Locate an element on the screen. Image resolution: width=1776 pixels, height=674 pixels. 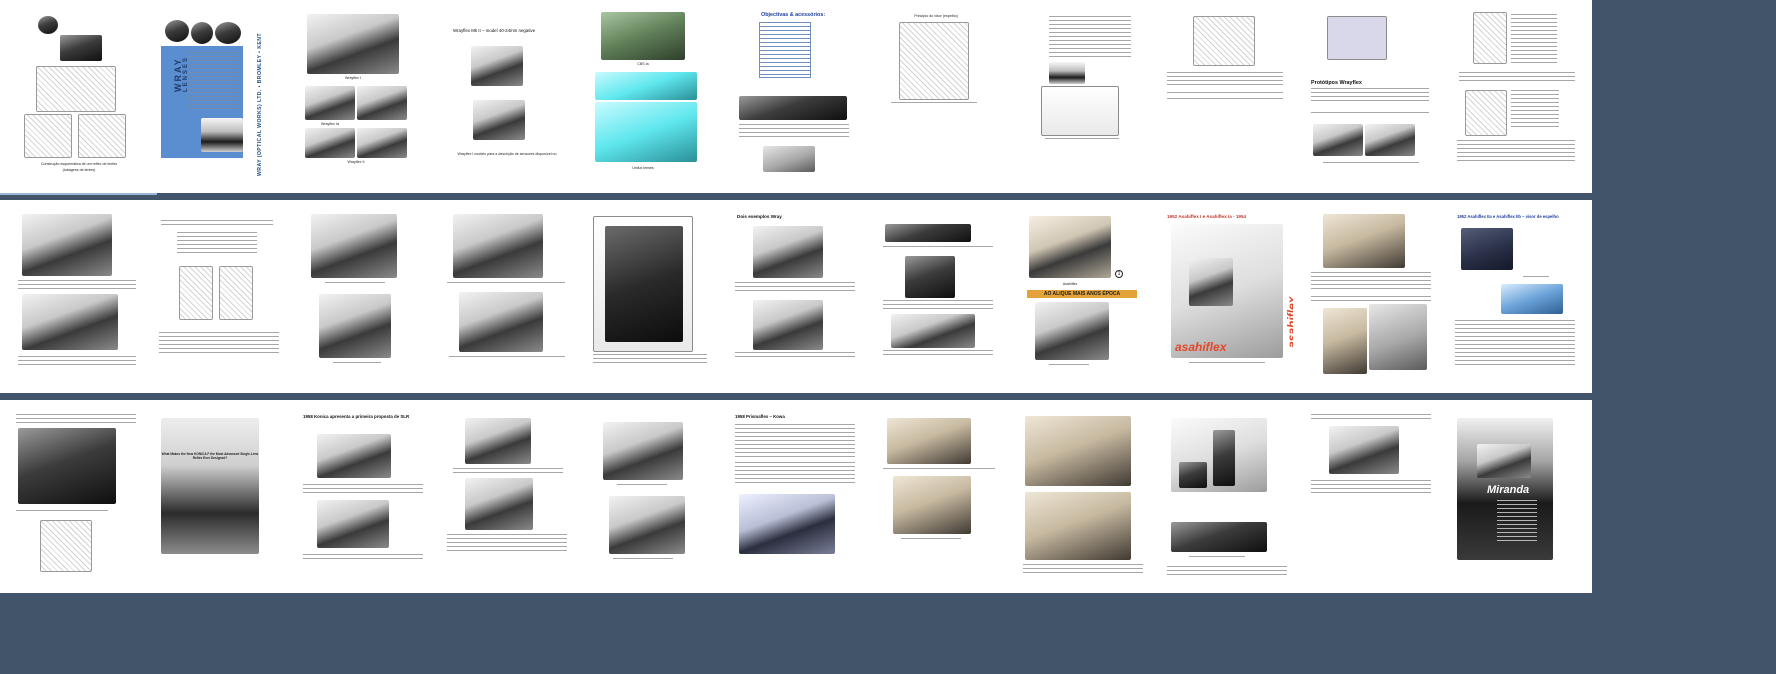
page-thumbnail: Wrayflex I Wrayflex Ia Wrayflex II is located at coordinates (362, 96).